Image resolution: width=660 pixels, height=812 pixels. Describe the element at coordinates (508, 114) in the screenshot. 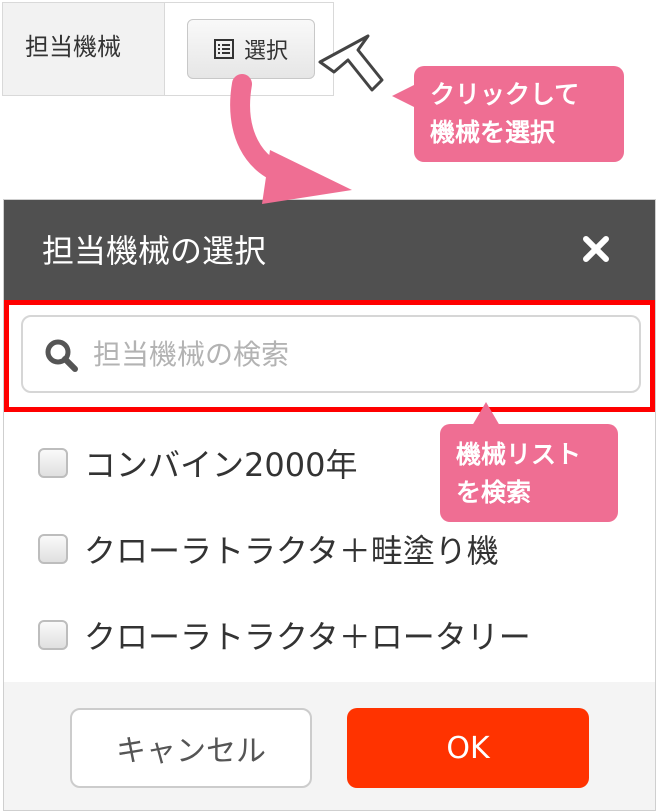

I see `click-to-select-callout: クリックして 機械を選択` at that location.